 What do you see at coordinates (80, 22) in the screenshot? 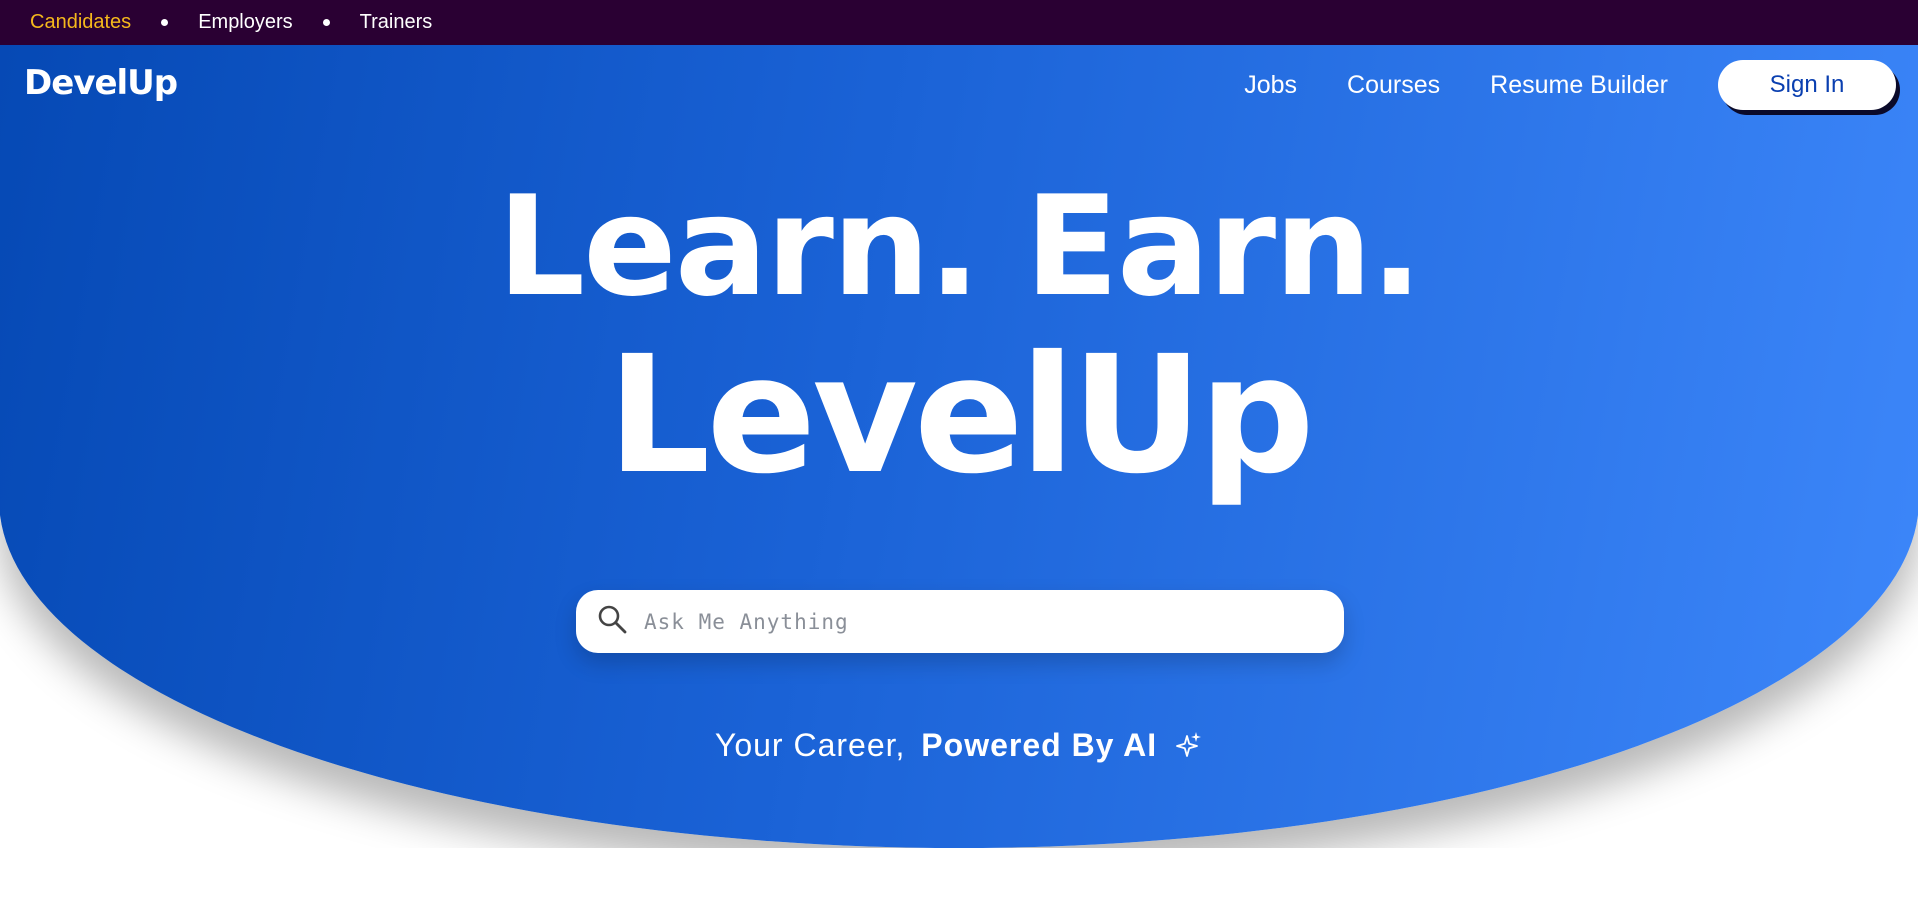
I see `audience-candidates-link: Candidates` at bounding box center [80, 22].